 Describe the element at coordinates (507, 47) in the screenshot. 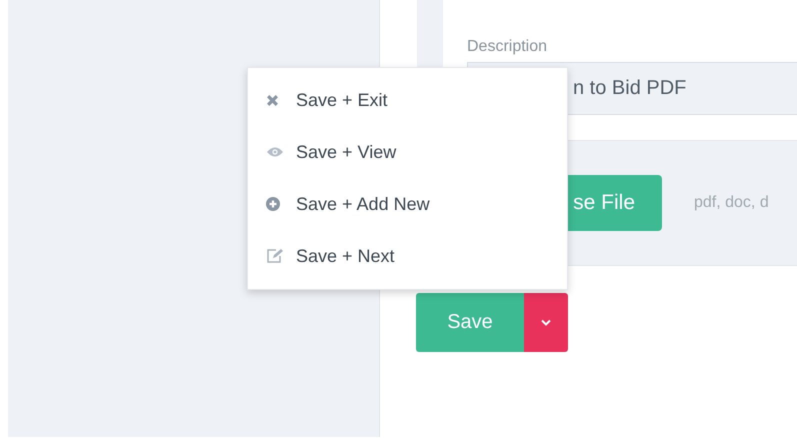

I see `field-label: Description` at that location.